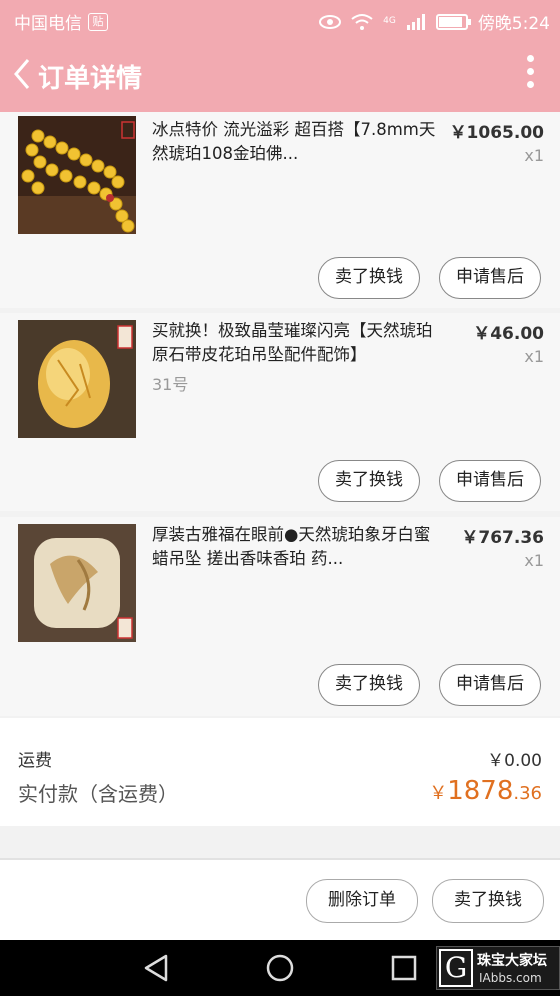  Describe the element at coordinates (434, 21) in the screenshot. I see `status-icons: 4G 傍晚5:24` at that location.